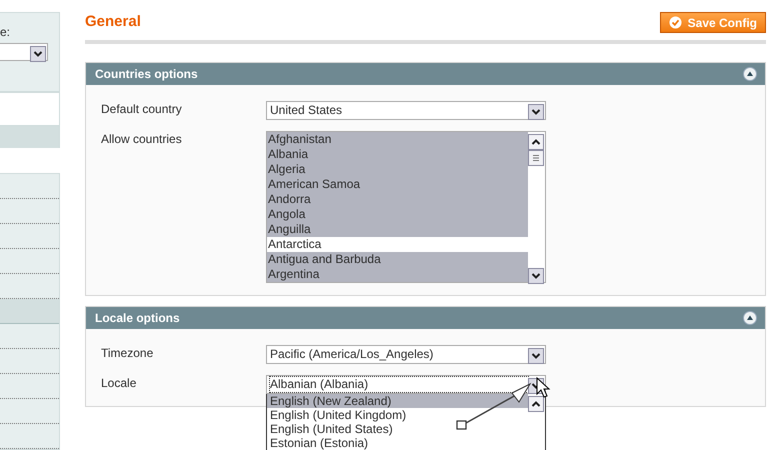 This screenshot has height=450, width=776. I want to click on select-field: Pacific (America/Los_Angeles), so click(406, 354).